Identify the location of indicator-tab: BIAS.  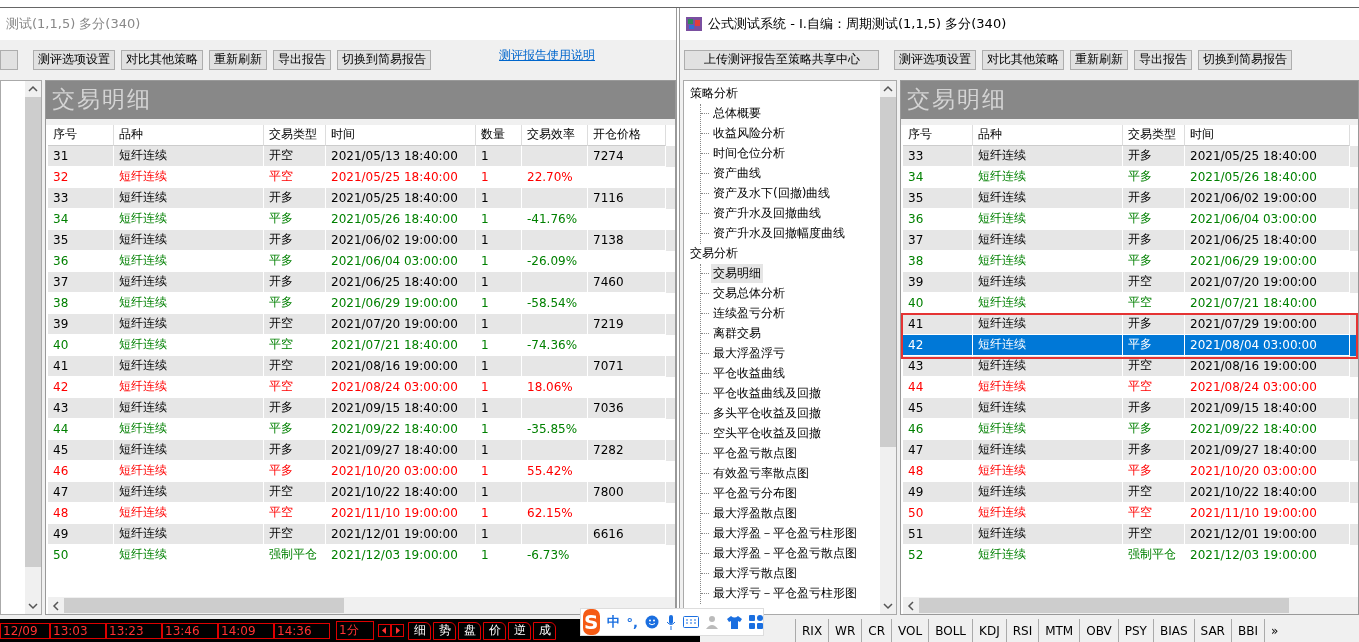
(1173, 630).